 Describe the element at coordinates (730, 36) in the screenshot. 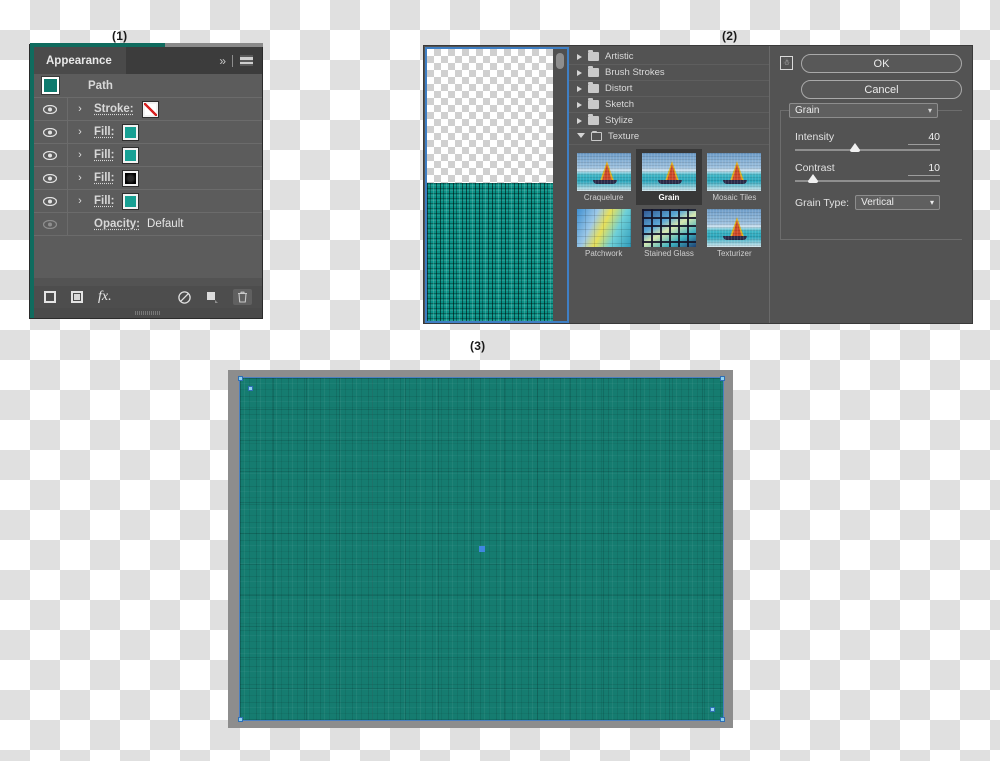

I see `figure-label-two: (2)` at that location.